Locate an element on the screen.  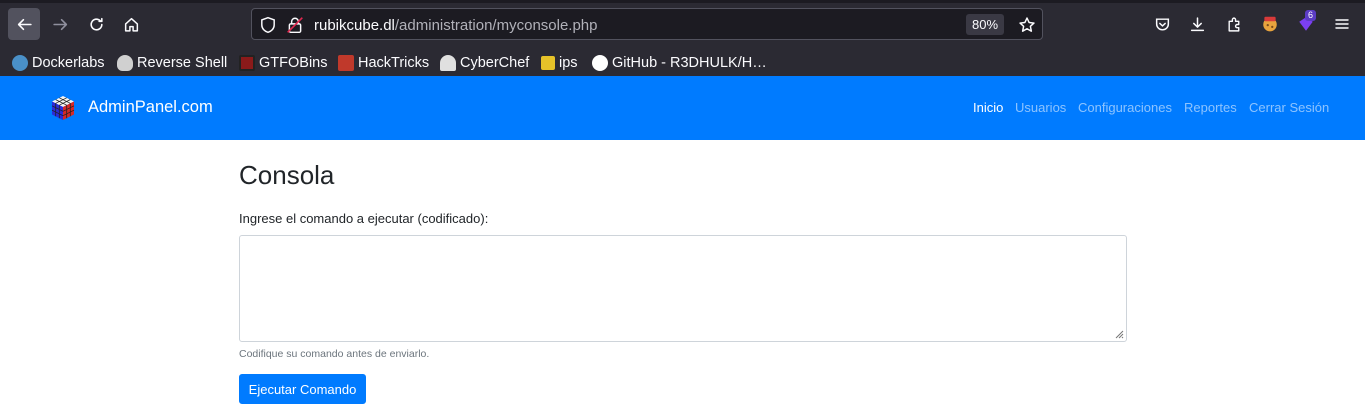
arrow-right-icon is located at coordinates (59, 24).